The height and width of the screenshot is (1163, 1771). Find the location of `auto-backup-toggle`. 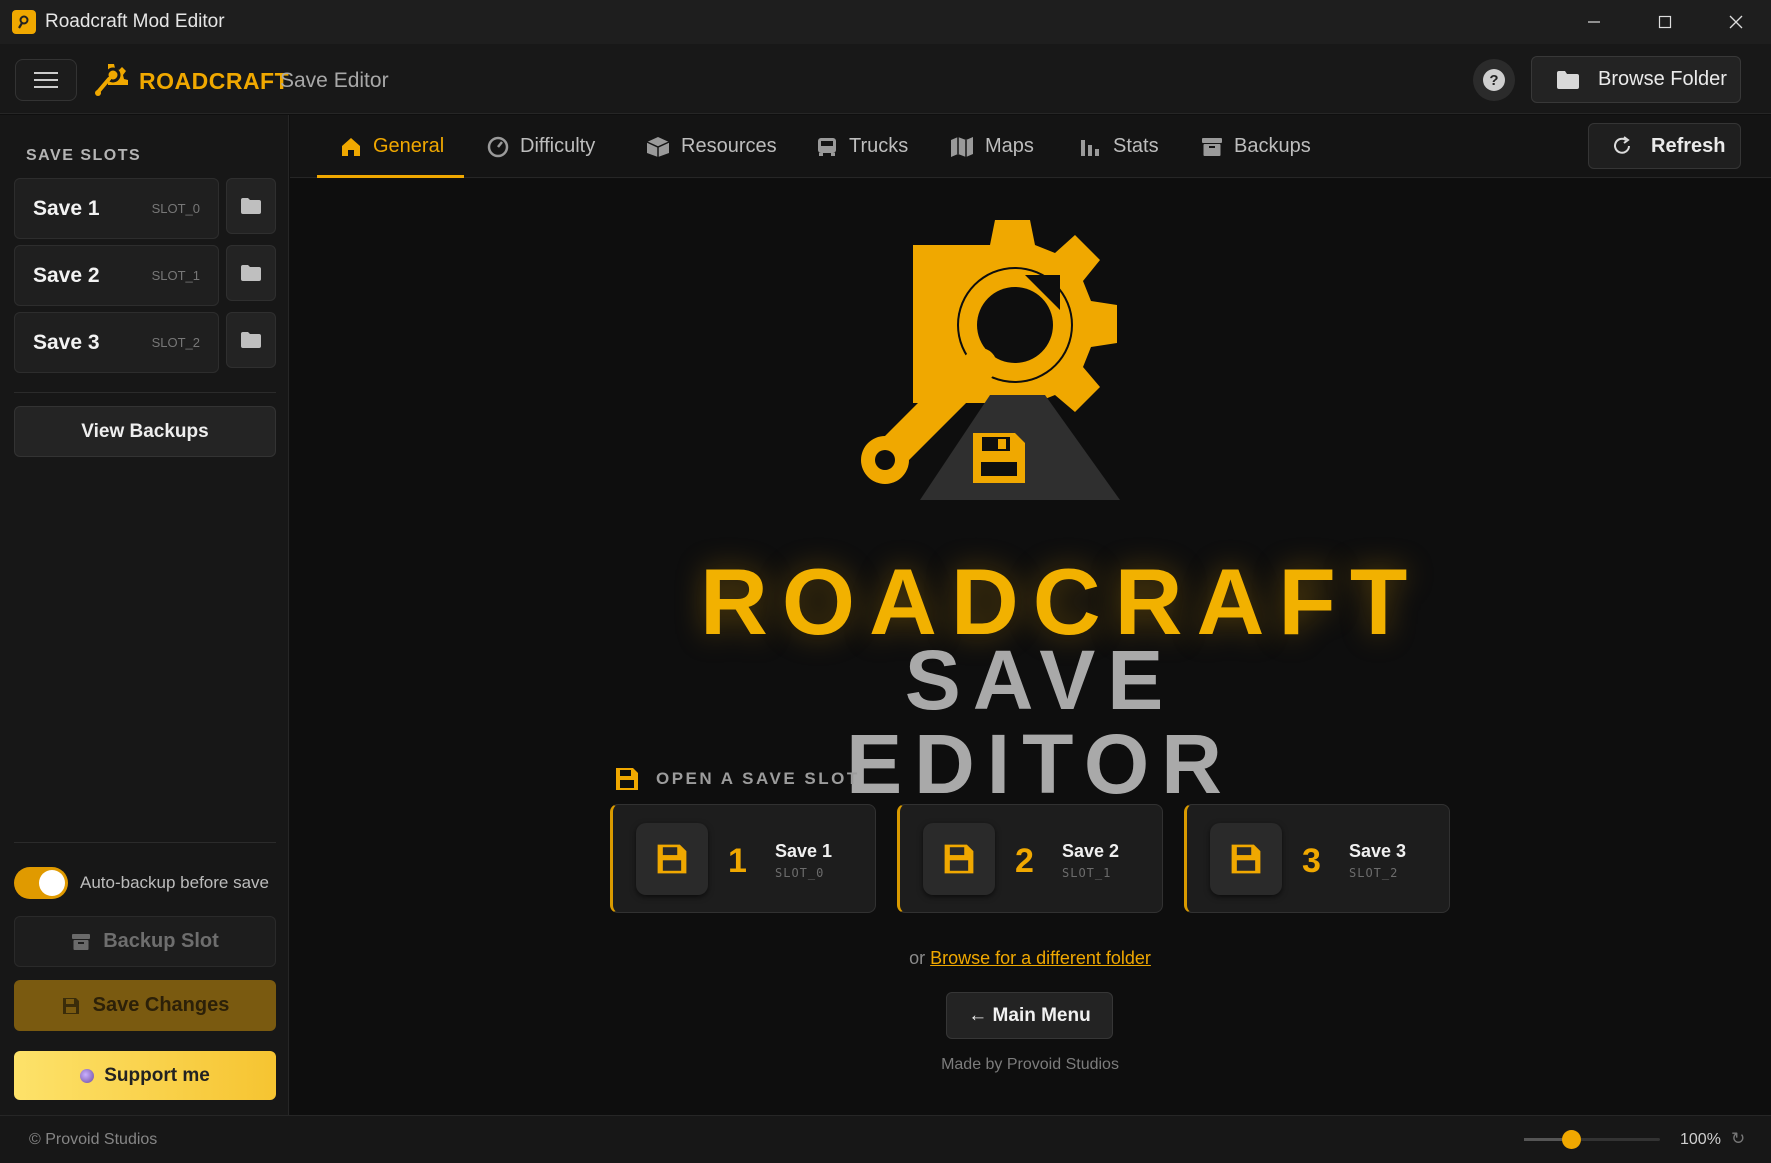

auto-backup-toggle is located at coordinates (41, 883).